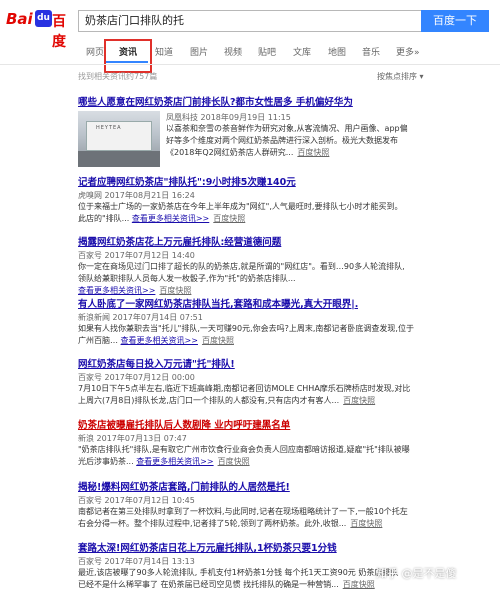  I want to click on header: Bai du 百度 奶茶店门口排队的托 百度一下, so click(250, 25).